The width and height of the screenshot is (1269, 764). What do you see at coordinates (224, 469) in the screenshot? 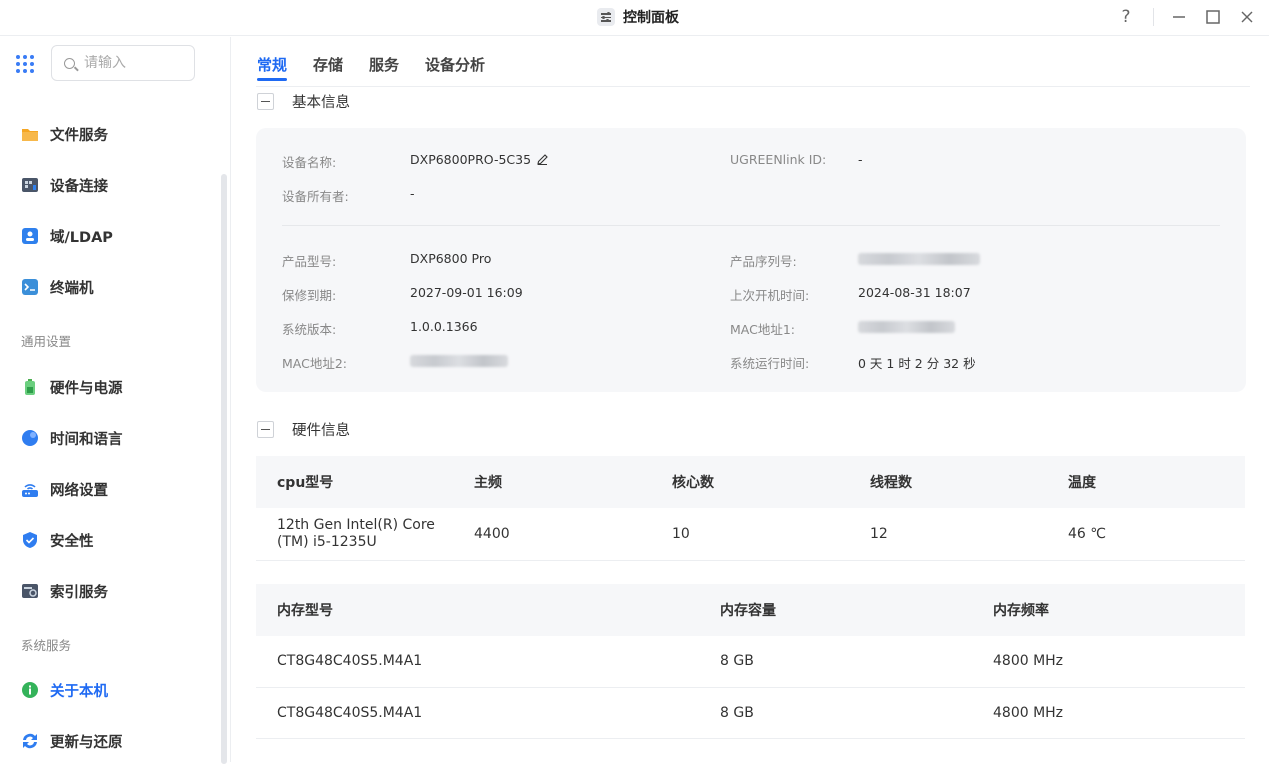
I see `sidebar-scrollbar` at bounding box center [224, 469].